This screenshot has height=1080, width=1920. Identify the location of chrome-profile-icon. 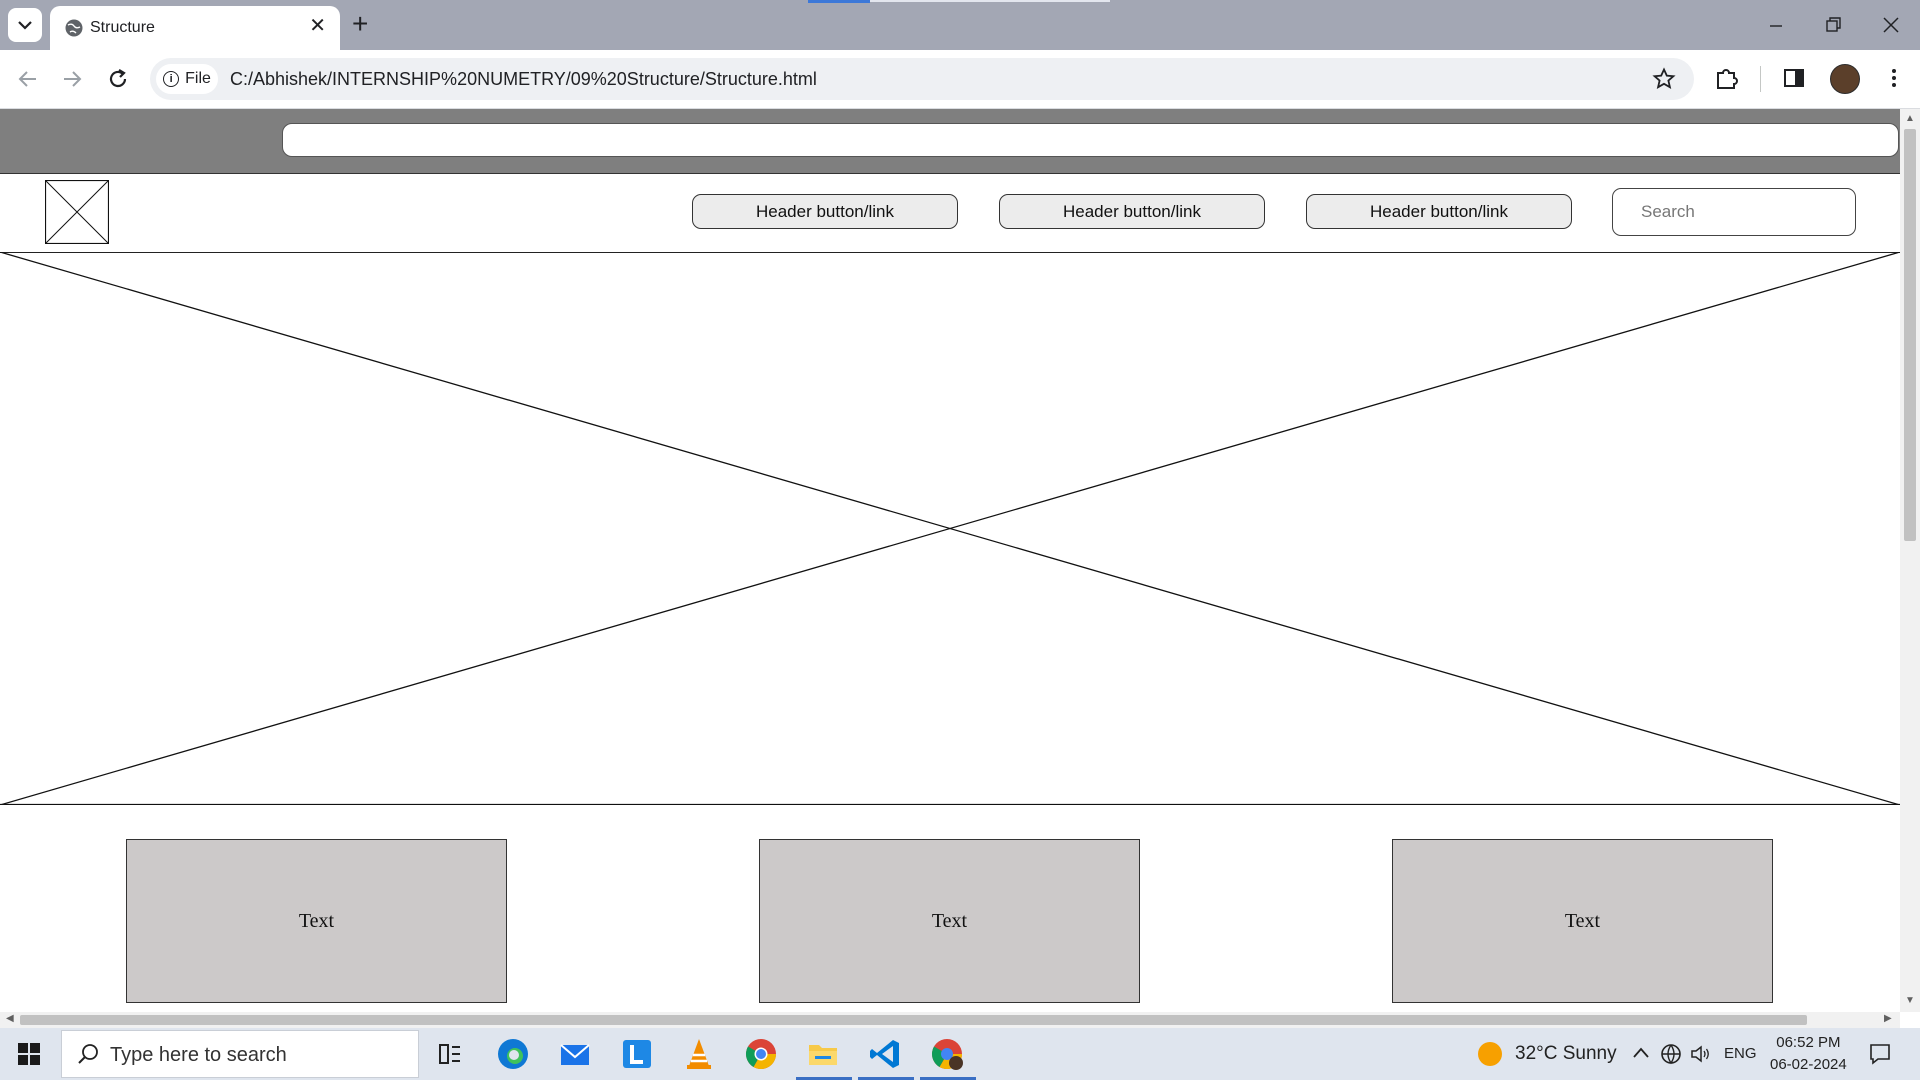
(947, 1054).